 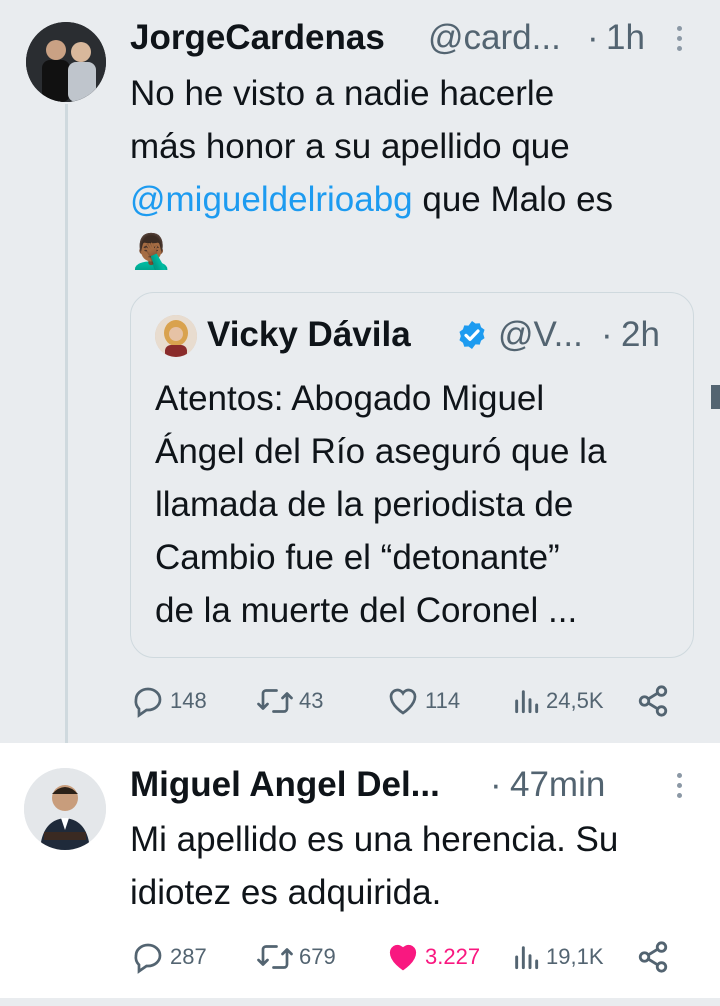 What do you see at coordinates (350, 398) in the screenshot?
I see `quoted-text-line: Atentos: Abogado Miguel` at bounding box center [350, 398].